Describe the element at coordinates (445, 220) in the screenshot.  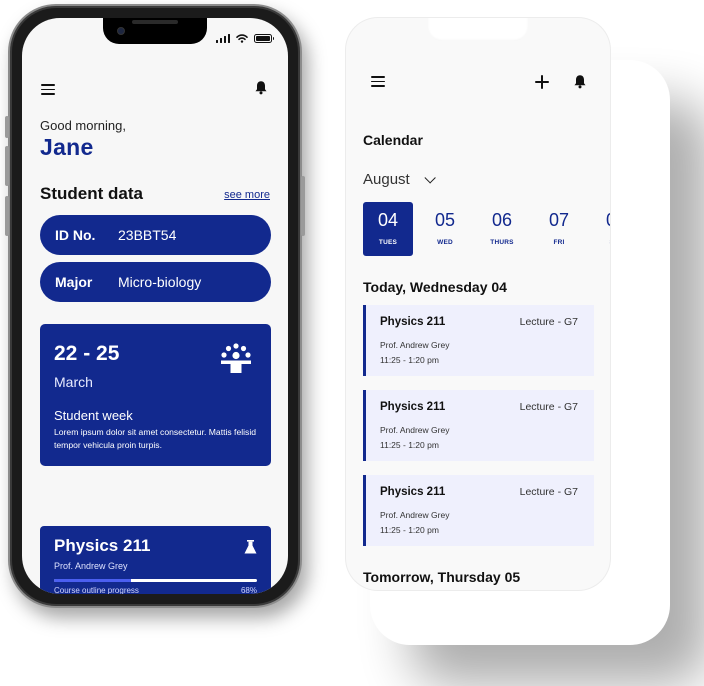
I see `day-number: 05` at that location.